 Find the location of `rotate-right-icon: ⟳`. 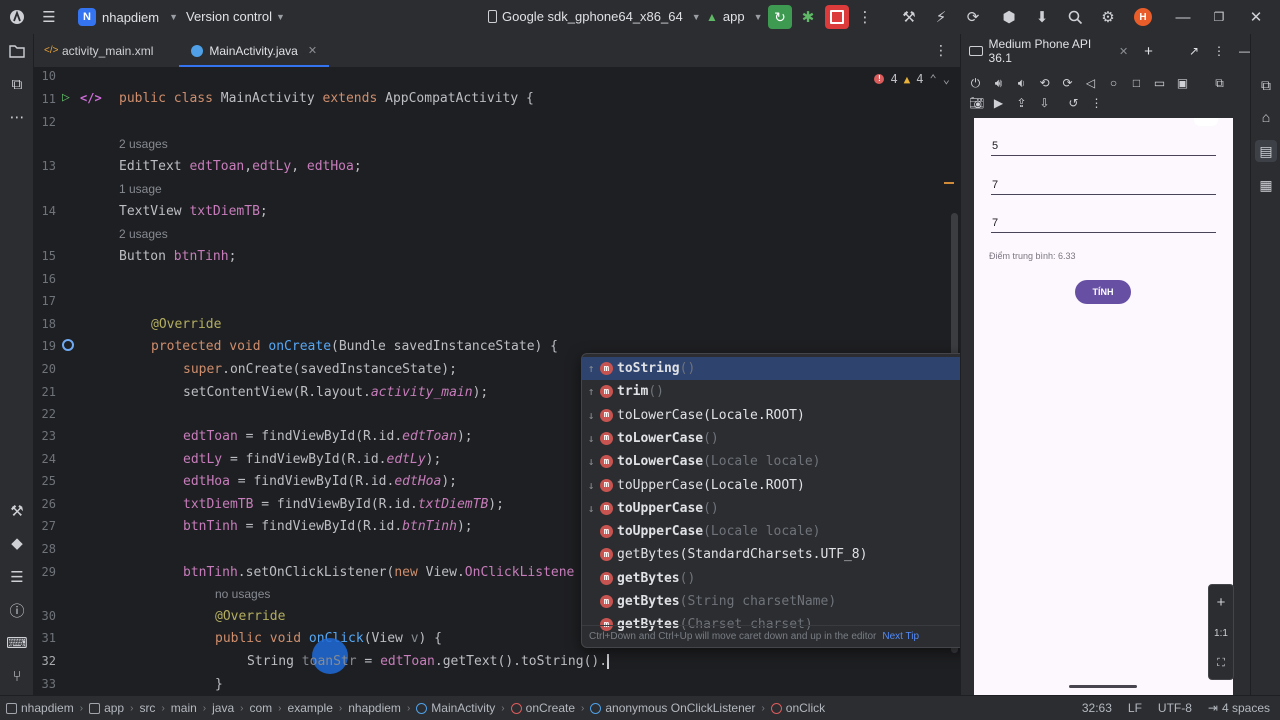

rotate-right-icon: ⟳ is located at coordinates (1067, 83).